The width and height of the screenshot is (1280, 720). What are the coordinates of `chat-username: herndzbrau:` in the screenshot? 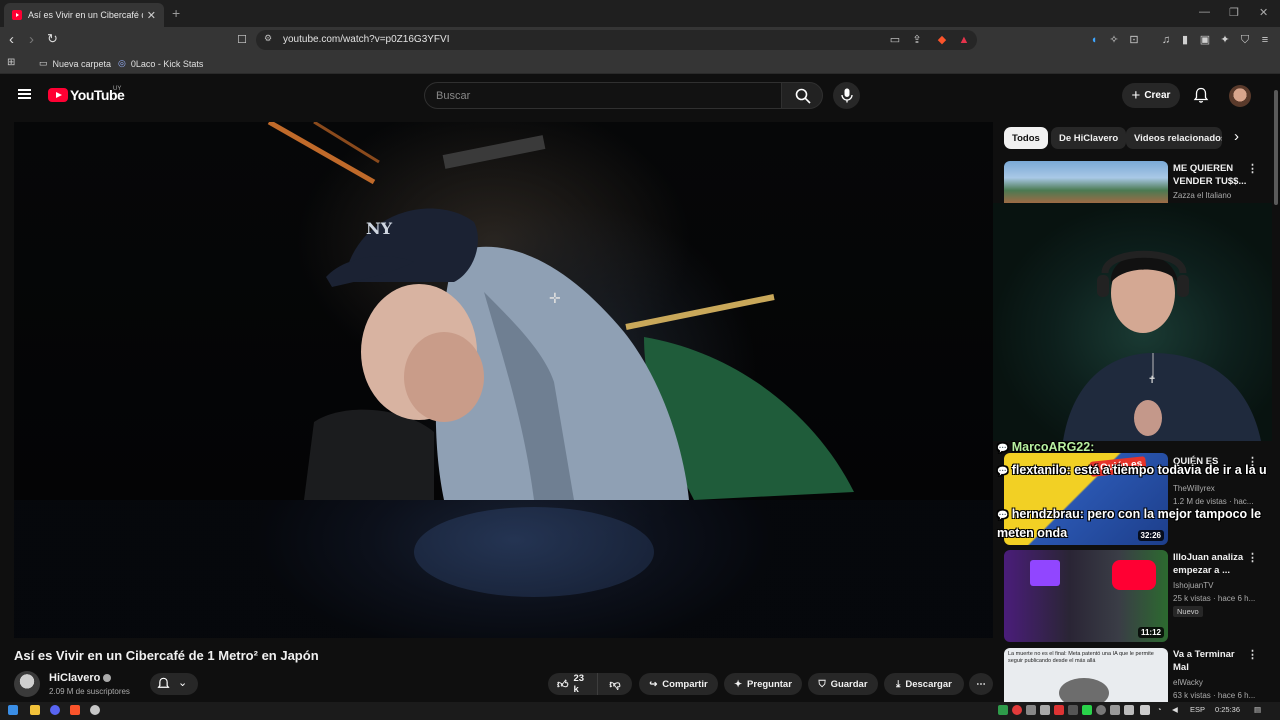 It's located at (1047, 514).